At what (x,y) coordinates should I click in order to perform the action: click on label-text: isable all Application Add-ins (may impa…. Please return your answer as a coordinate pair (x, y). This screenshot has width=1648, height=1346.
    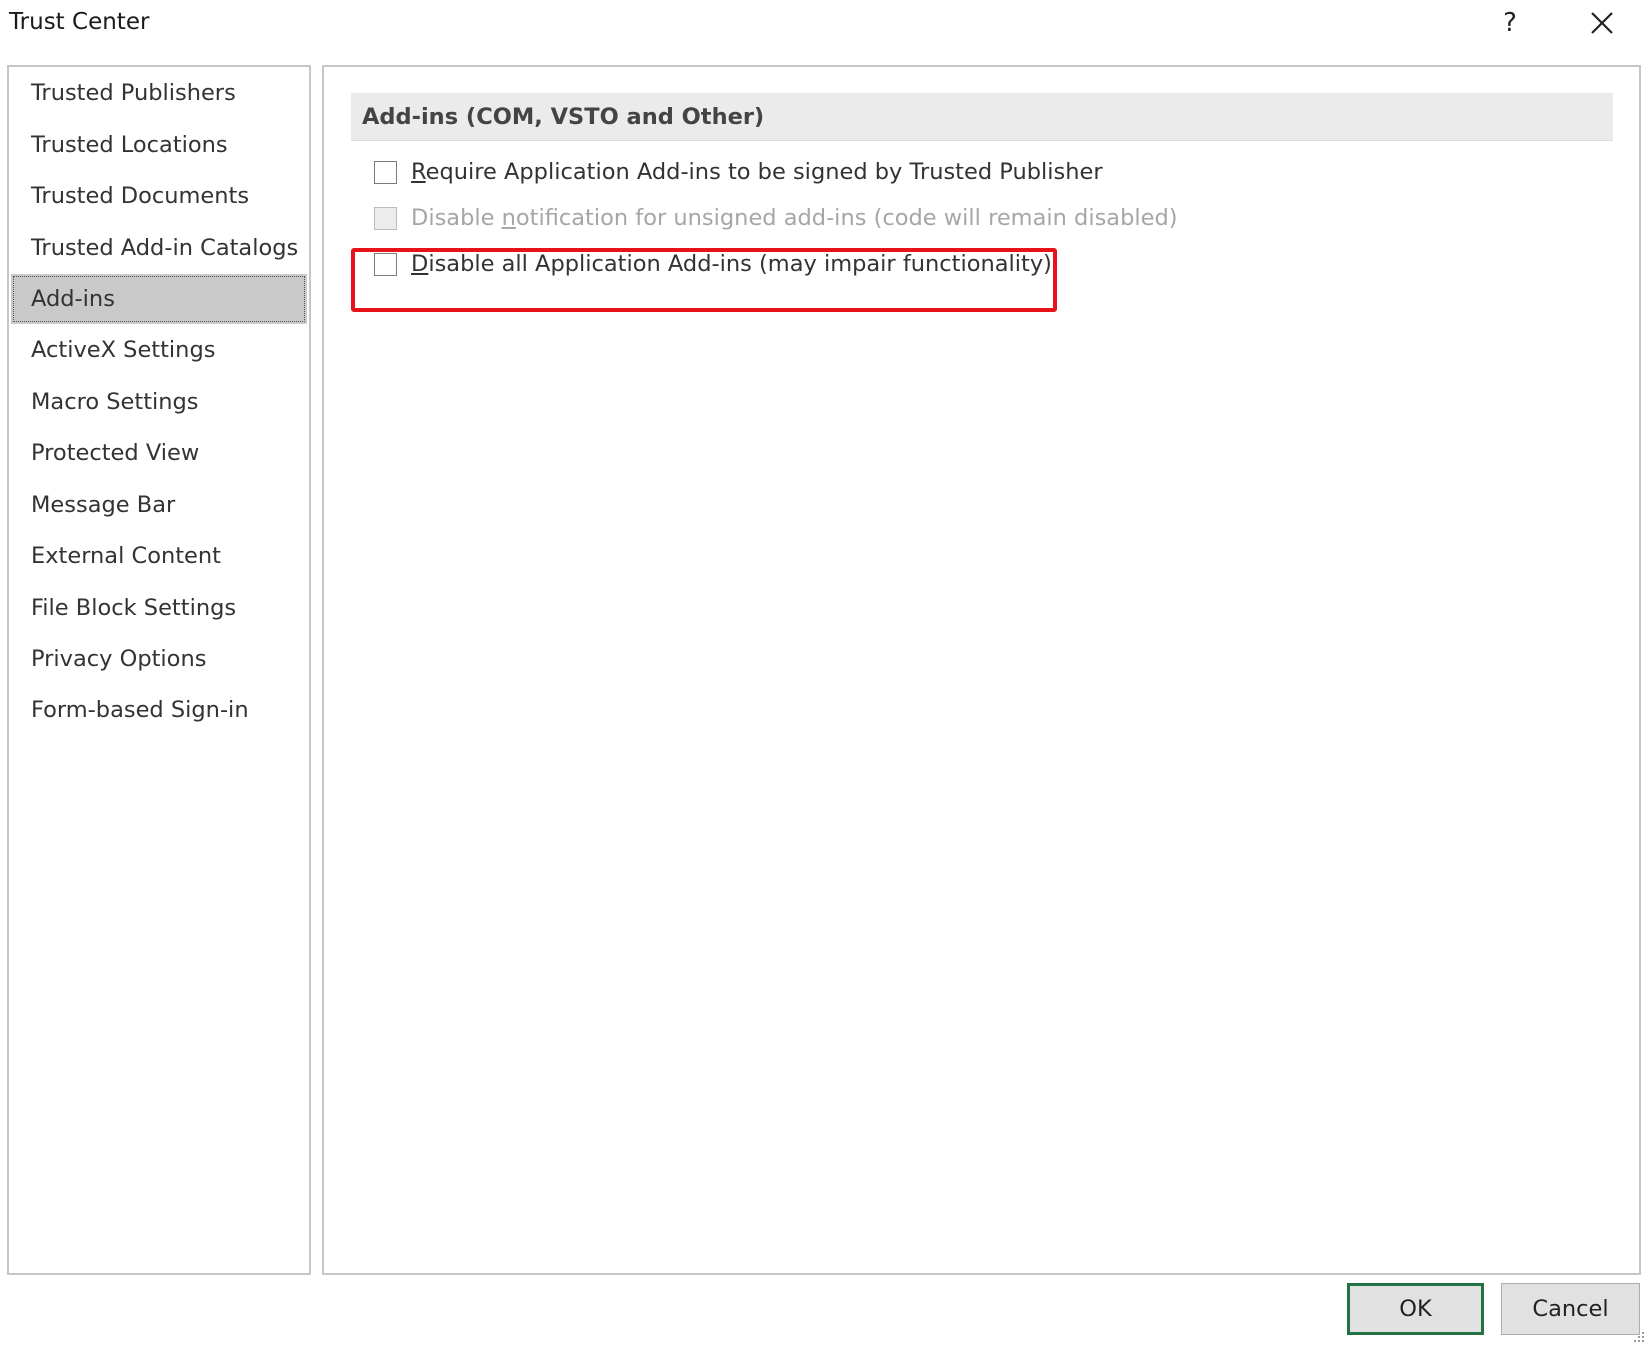
    Looking at the image, I should click on (740, 264).